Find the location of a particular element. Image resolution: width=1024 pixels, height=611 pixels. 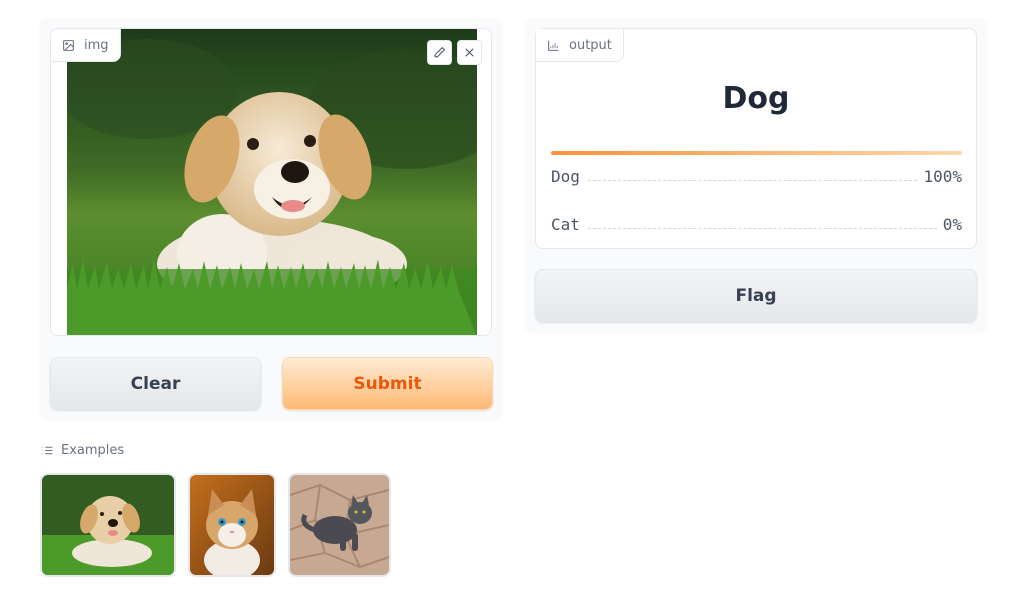

flag-button: Flag is located at coordinates (756, 295).